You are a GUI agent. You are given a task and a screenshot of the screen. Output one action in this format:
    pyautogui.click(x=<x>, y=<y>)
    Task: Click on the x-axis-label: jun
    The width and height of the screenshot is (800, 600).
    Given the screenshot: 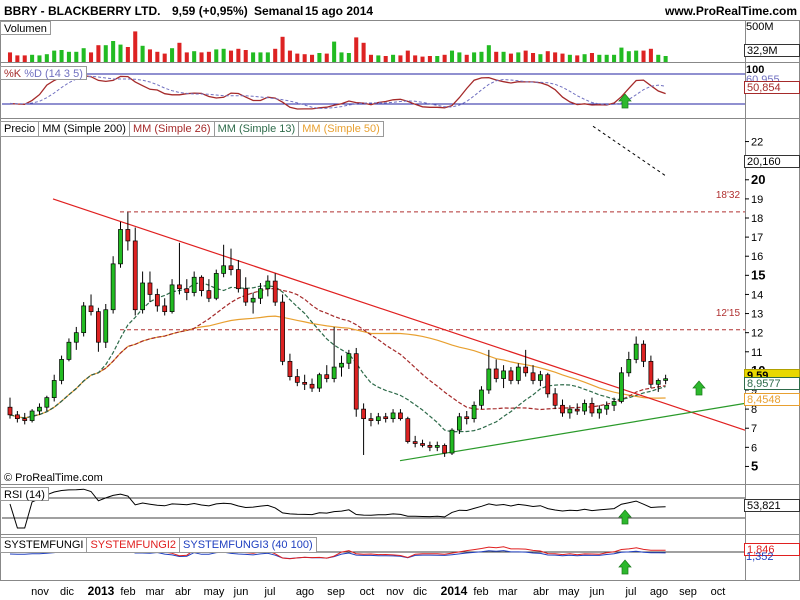 What is the action you would take?
    pyautogui.click(x=241, y=592)
    